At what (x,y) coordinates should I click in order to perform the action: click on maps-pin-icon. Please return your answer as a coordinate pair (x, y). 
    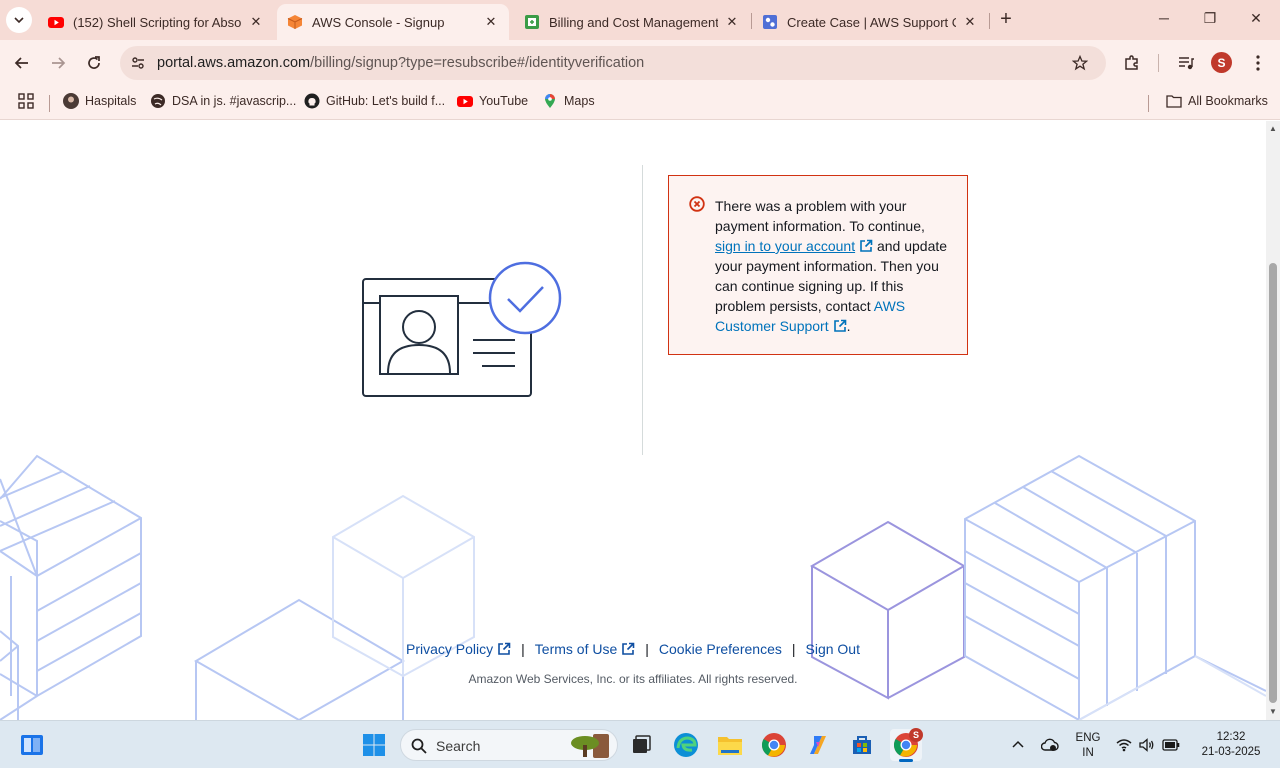
    Looking at the image, I should click on (550, 101).